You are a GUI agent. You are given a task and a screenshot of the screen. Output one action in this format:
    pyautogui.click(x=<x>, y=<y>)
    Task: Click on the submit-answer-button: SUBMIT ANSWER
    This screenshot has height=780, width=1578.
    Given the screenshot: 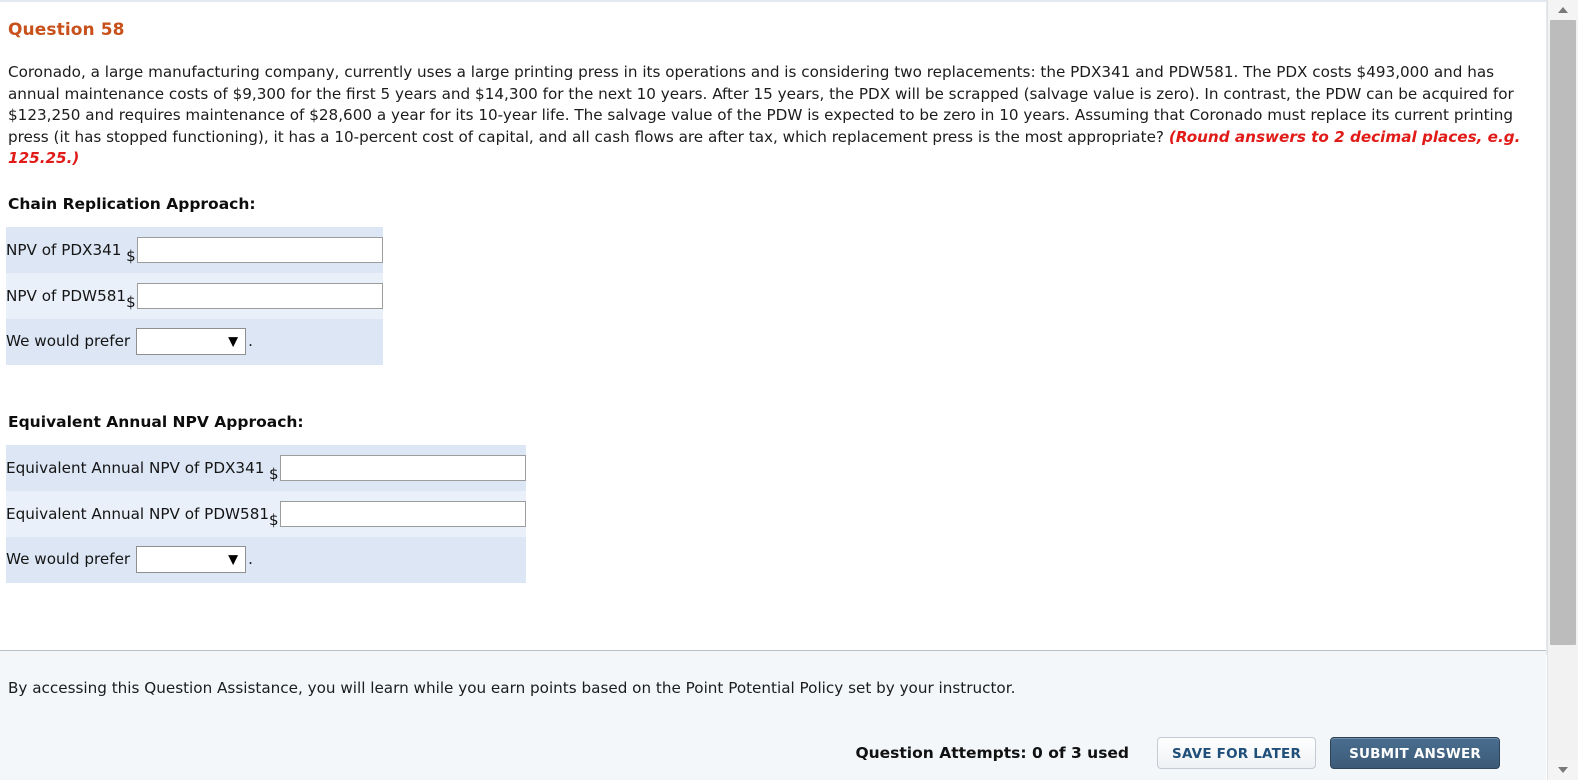 What is the action you would take?
    pyautogui.click(x=1415, y=753)
    